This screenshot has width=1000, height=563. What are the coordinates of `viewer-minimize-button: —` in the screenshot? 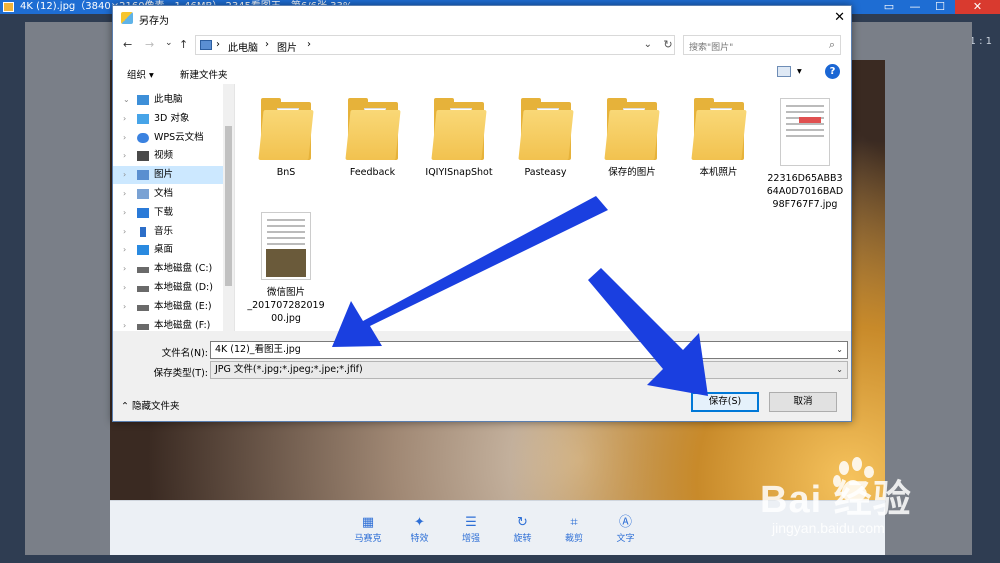 It's located at (915, 7).